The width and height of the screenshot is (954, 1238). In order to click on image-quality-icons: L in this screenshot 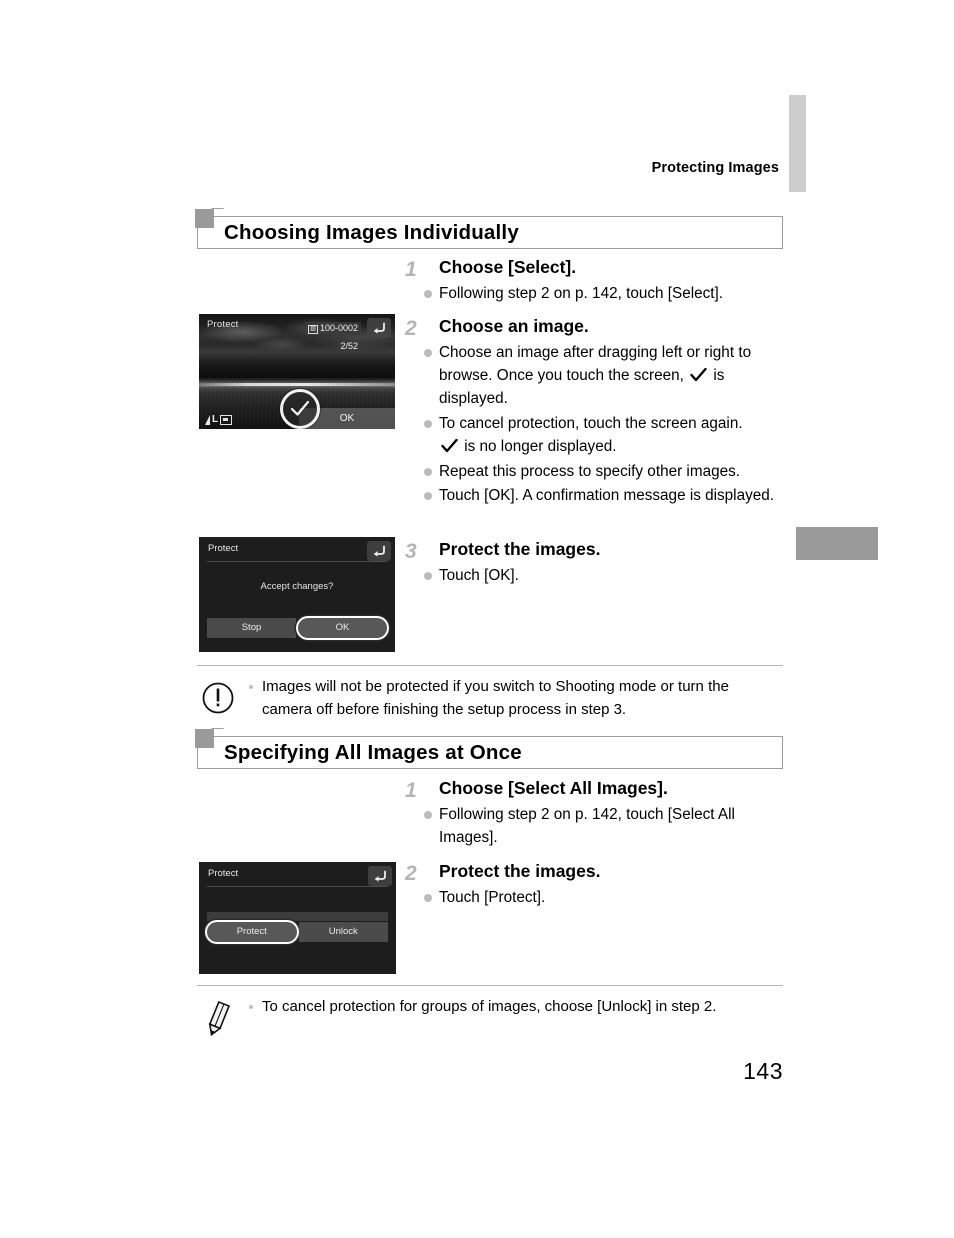, I will do `click(219, 419)`.